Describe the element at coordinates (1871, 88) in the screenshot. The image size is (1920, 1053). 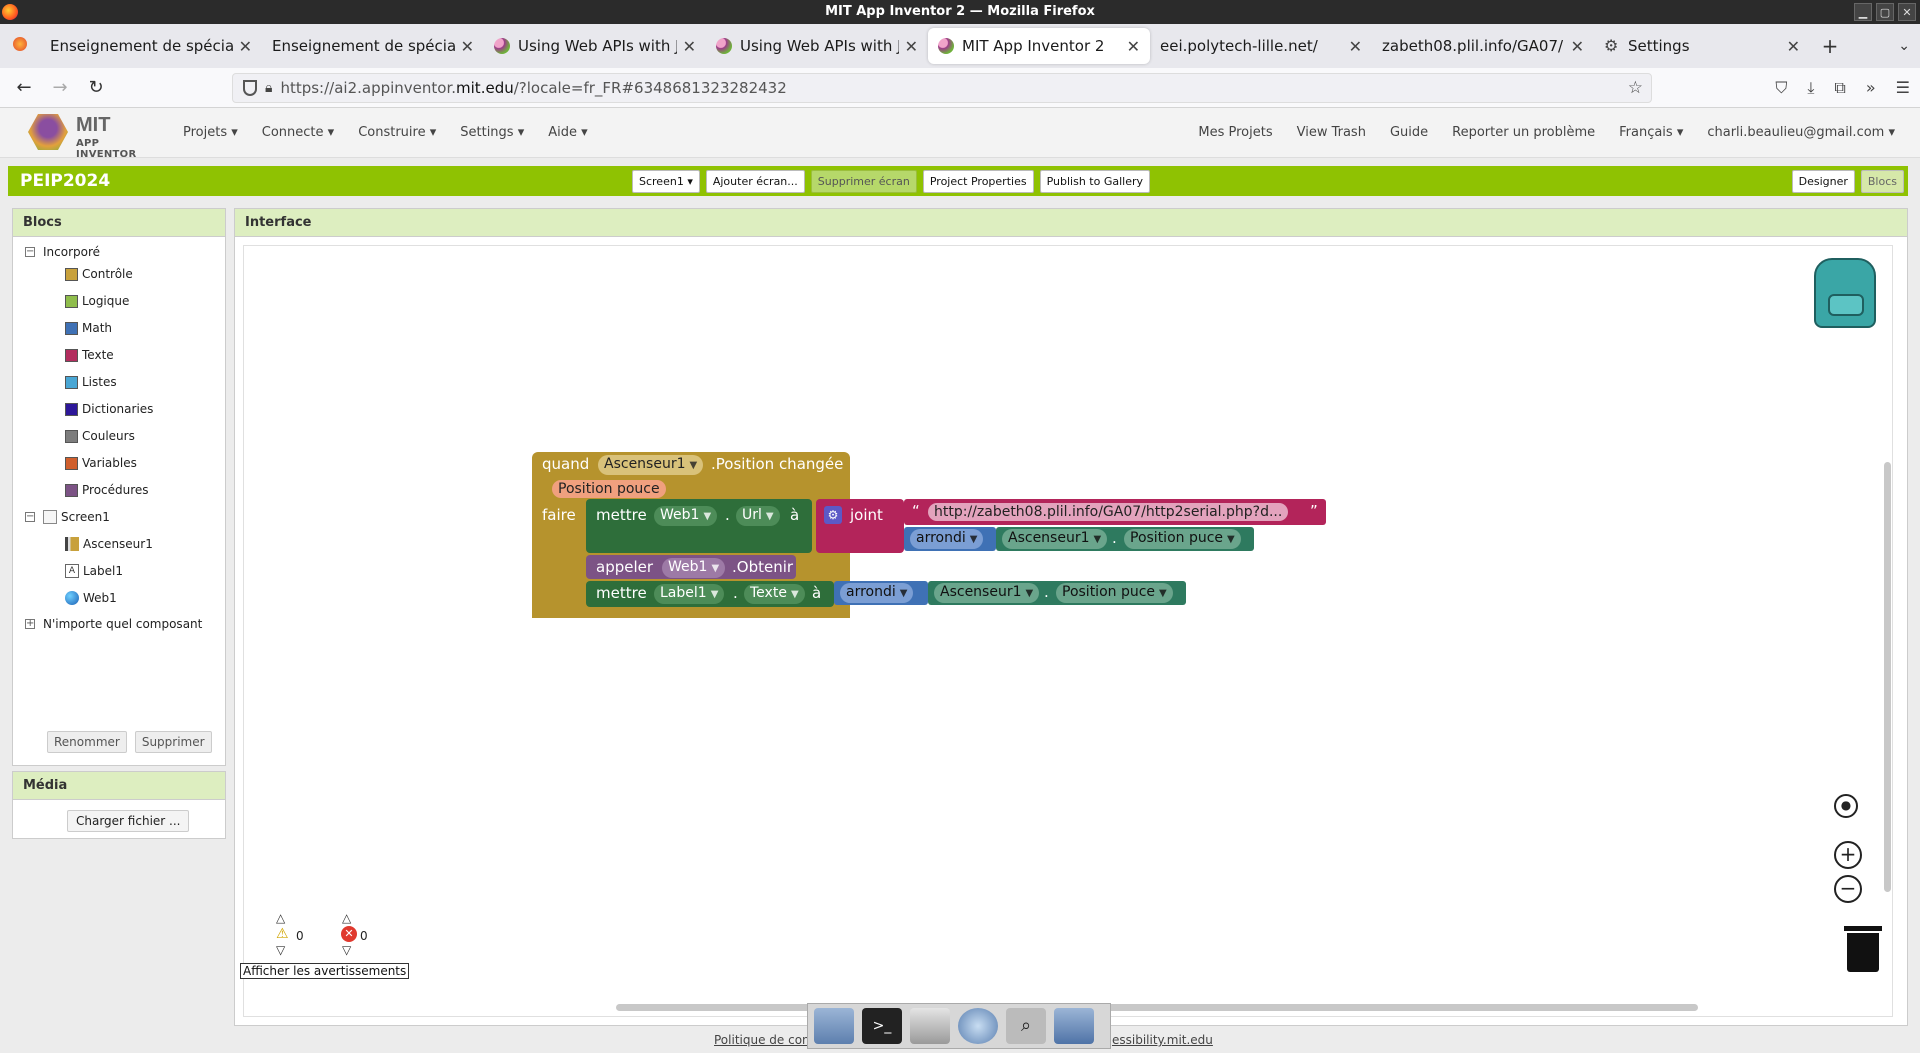
I see `more-tools-icon: »` at that location.